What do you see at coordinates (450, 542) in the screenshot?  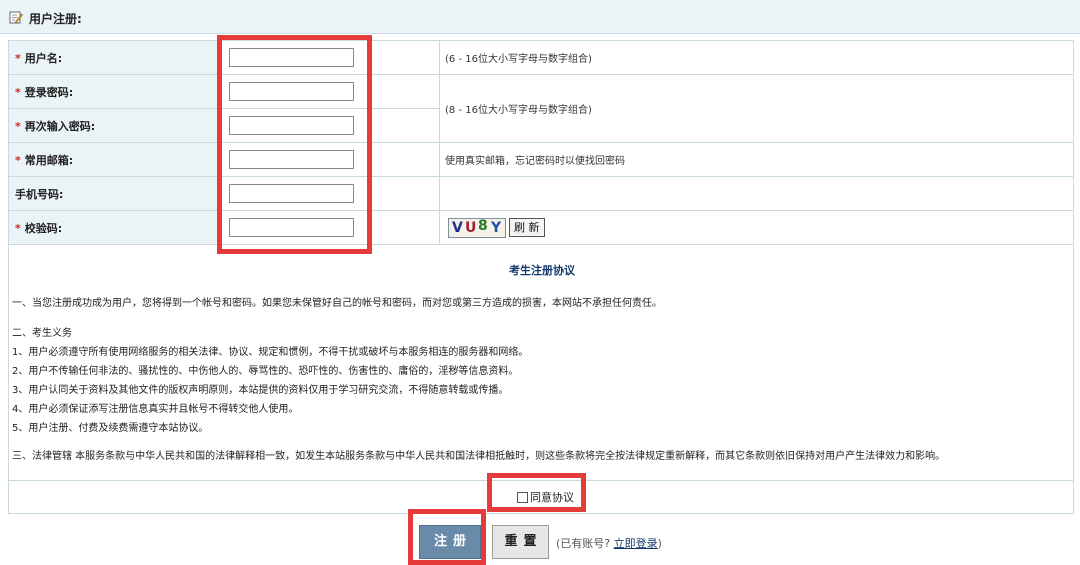 I see `register-button: 注册` at bounding box center [450, 542].